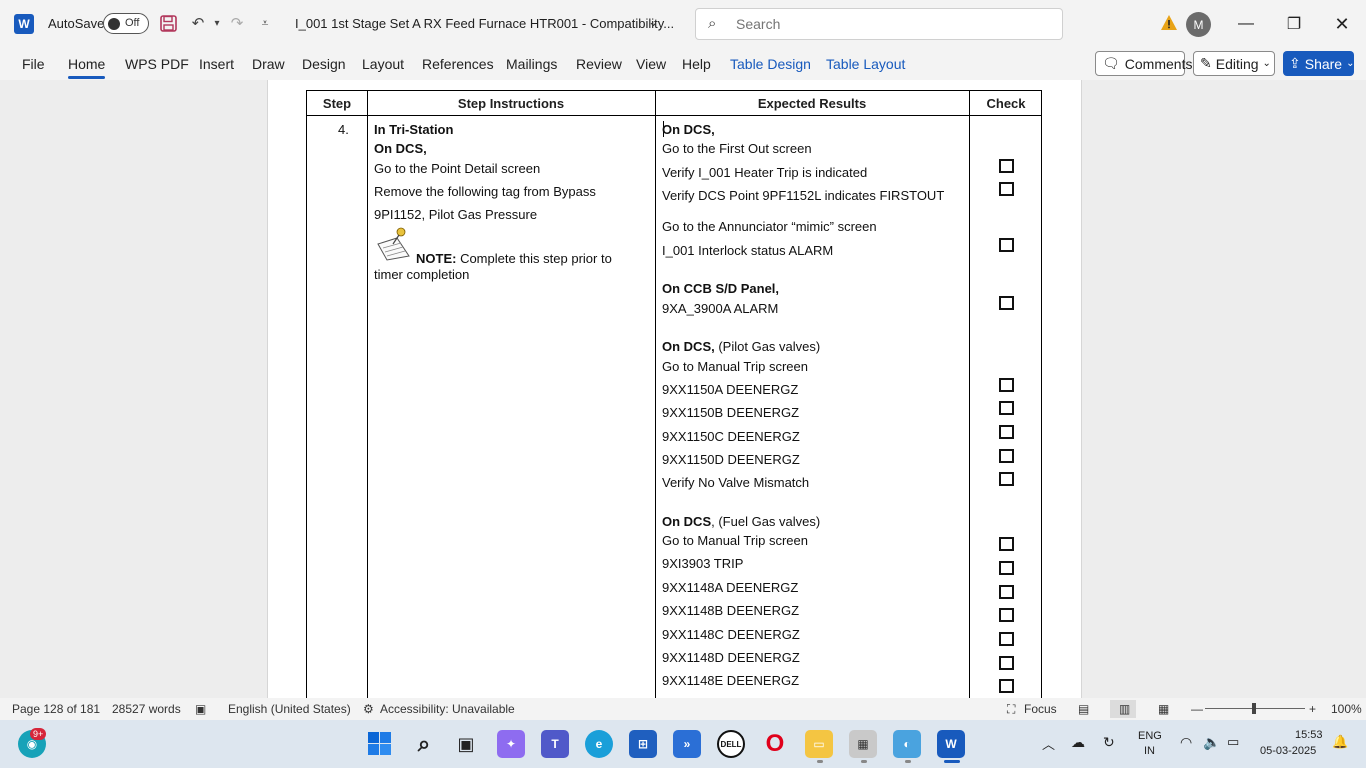 The image size is (1366, 768). Describe the element at coordinates (687, 744) in the screenshot. I see `power-automate-icon: »` at that location.